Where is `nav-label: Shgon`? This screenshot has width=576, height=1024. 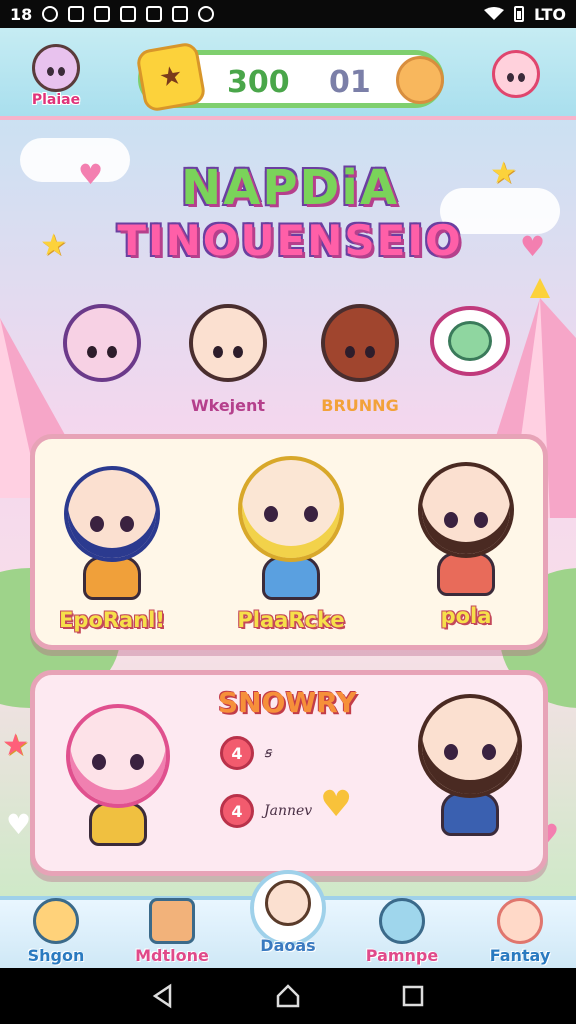
nav-label: Shgon is located at coordinates (56, 955).